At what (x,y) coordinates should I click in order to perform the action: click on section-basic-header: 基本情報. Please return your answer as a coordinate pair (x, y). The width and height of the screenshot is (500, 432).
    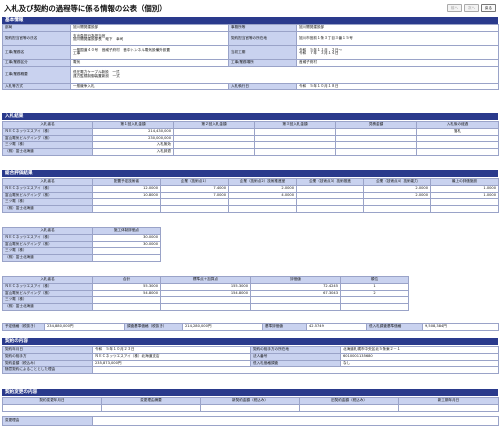
    Looking at the image, I should click on (250, 20).